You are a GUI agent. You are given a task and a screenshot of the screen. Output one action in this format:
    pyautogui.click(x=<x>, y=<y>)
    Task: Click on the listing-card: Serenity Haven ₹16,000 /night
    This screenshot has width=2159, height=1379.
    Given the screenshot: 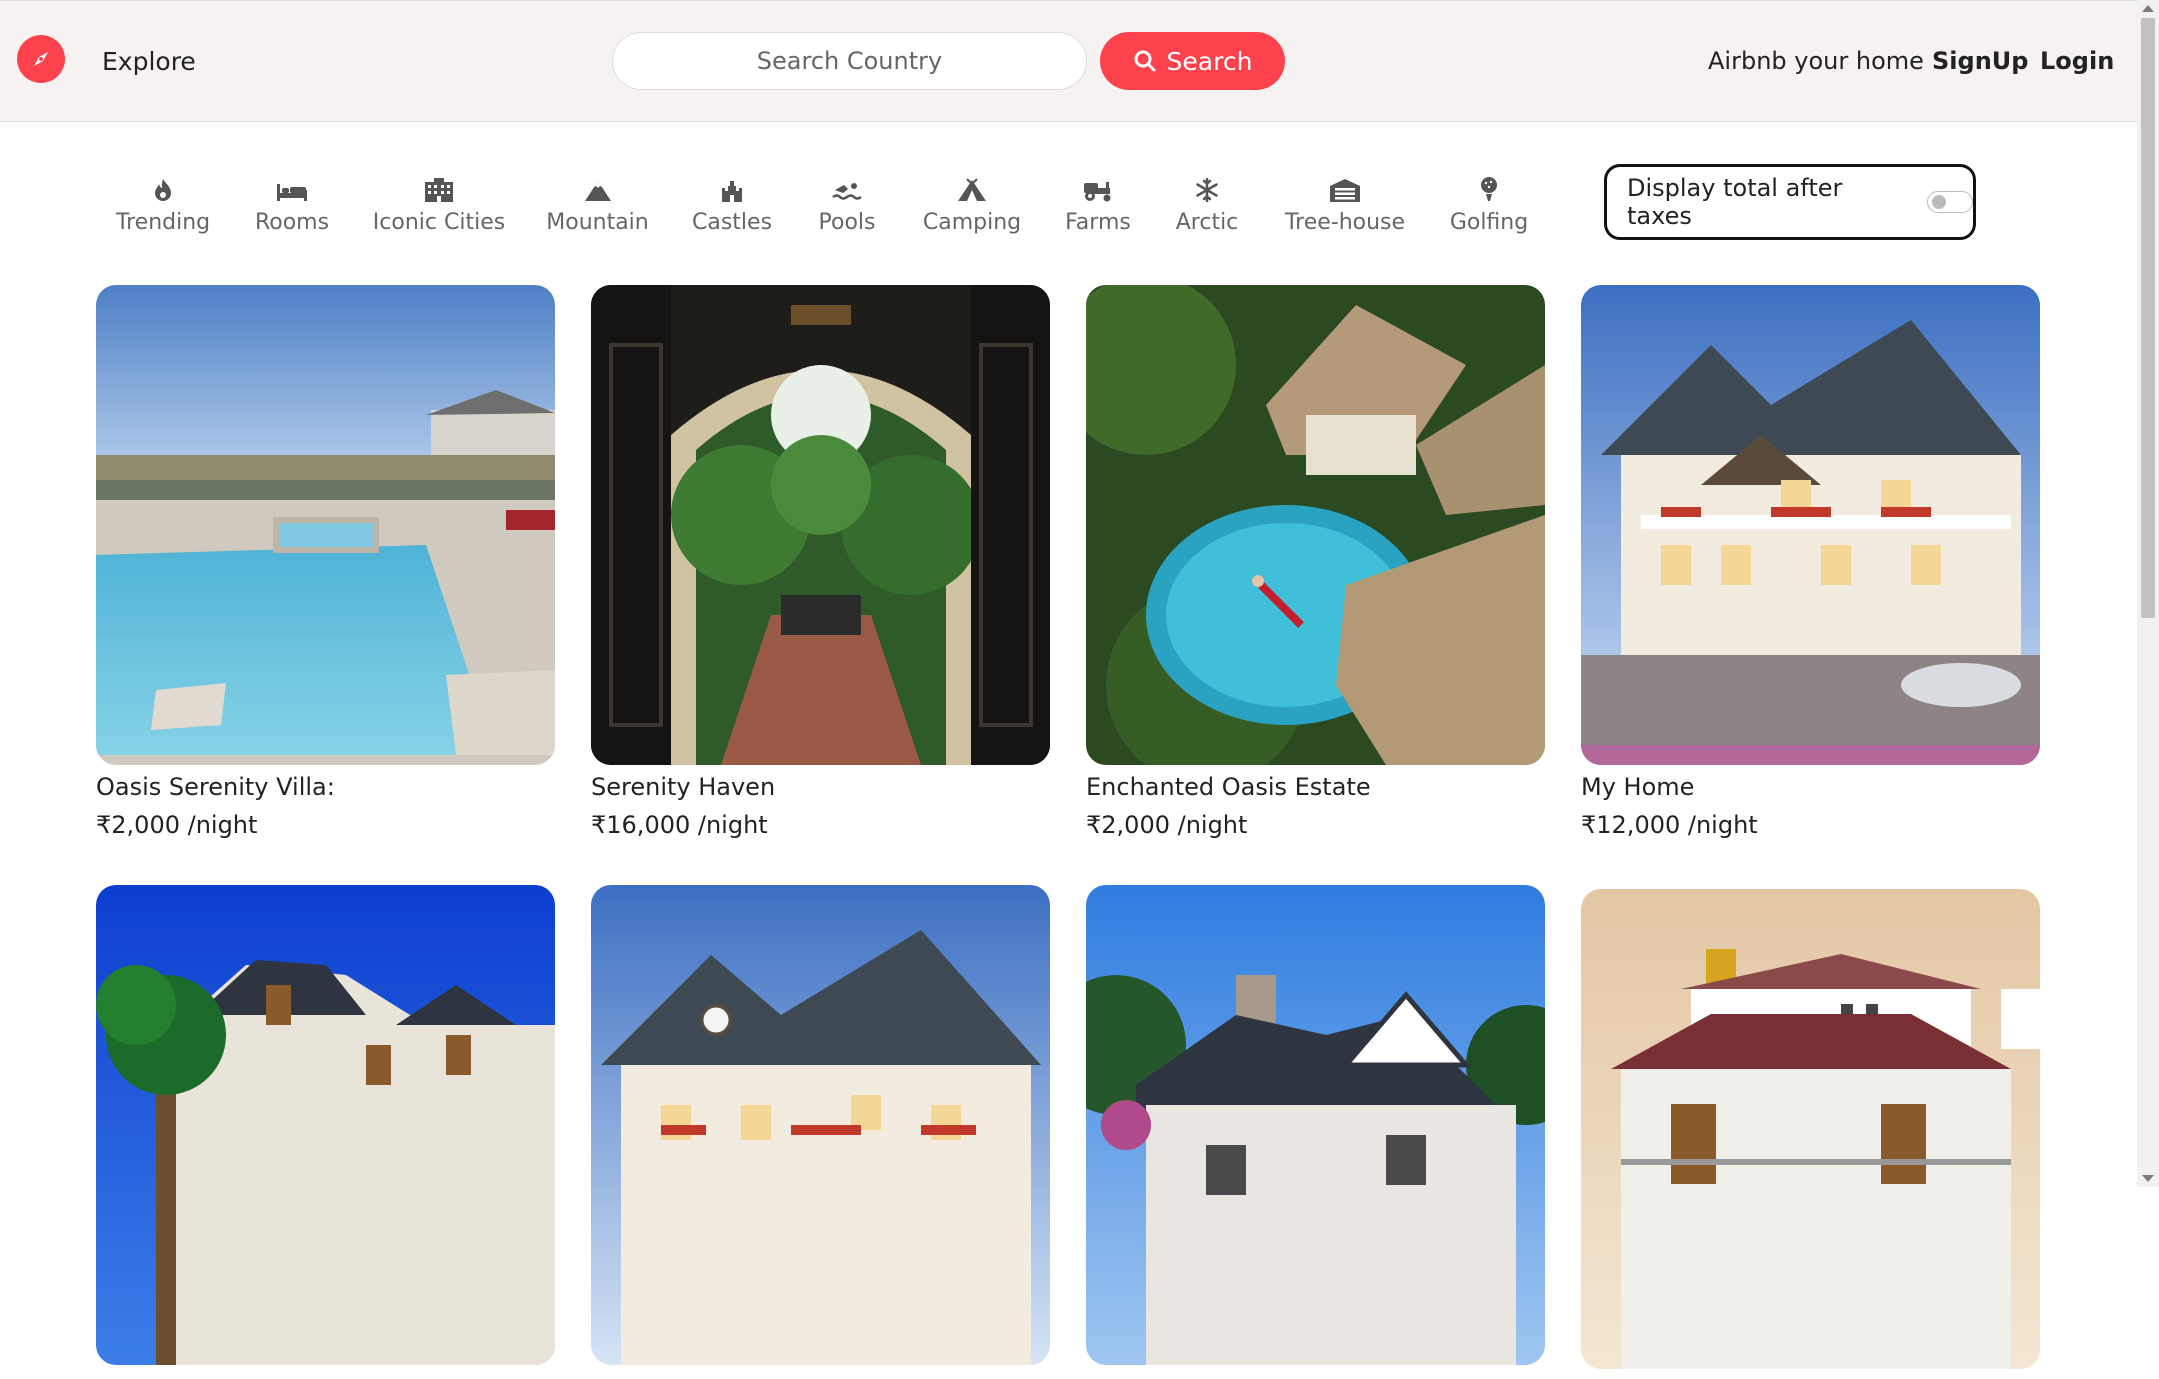 What is the action you would take?
    pyautogui.click(x=820, y=562)
    